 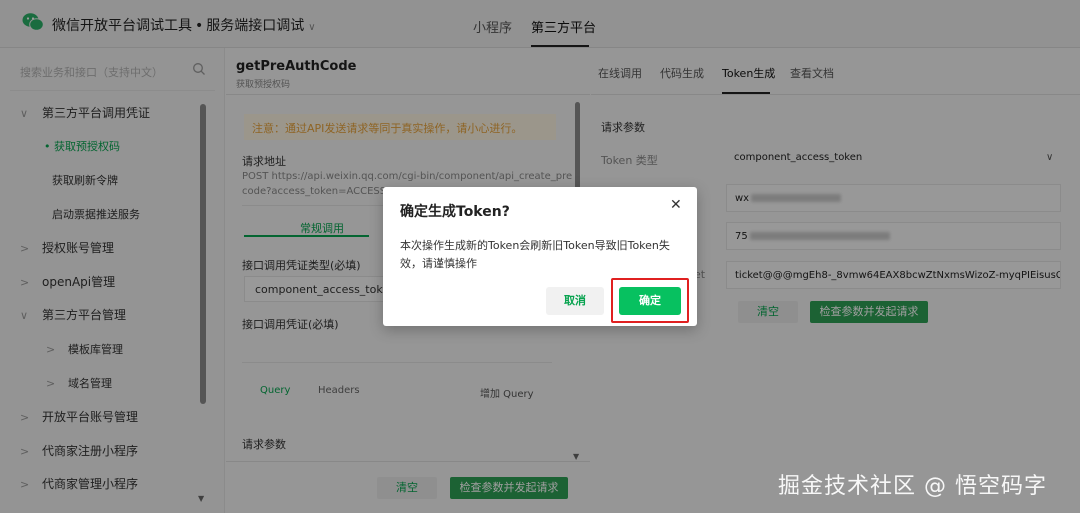 I want to click on watermark: 掘金技术社区 @ 悟空码字, so click(x=912, y=486).